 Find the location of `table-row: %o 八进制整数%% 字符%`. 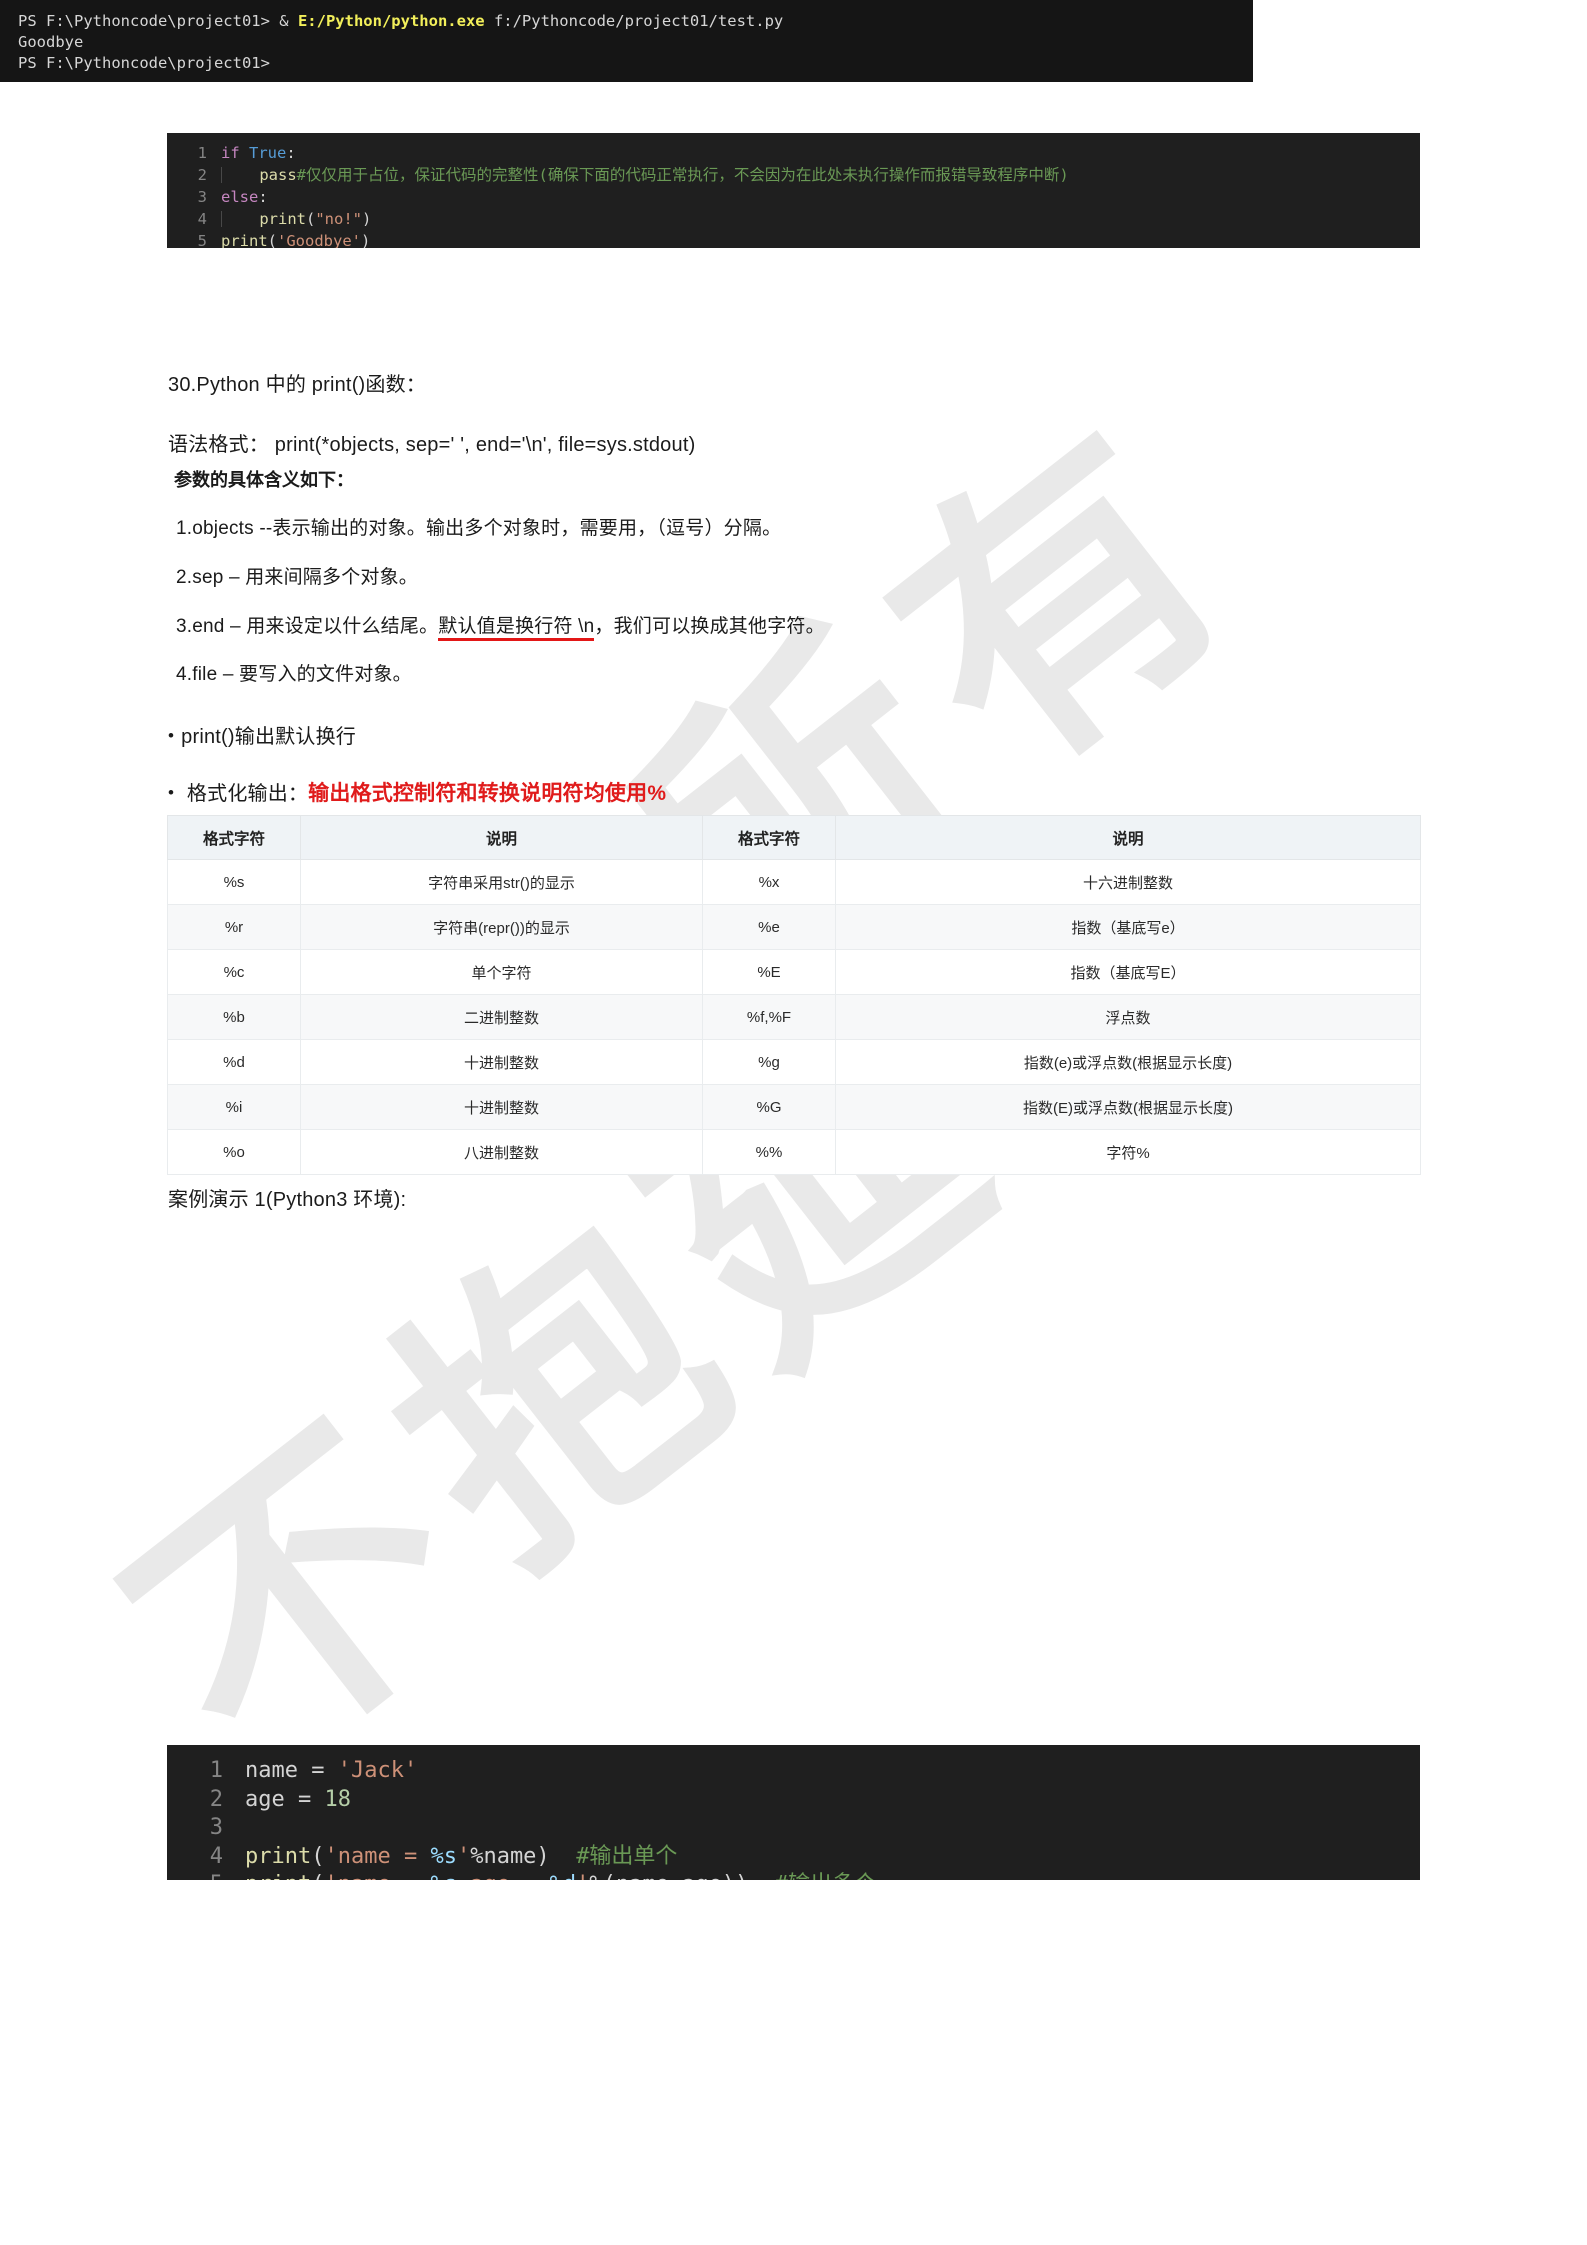

table-row: %o 八进制整数%% 字符% is located at coordinates (794, 1152).